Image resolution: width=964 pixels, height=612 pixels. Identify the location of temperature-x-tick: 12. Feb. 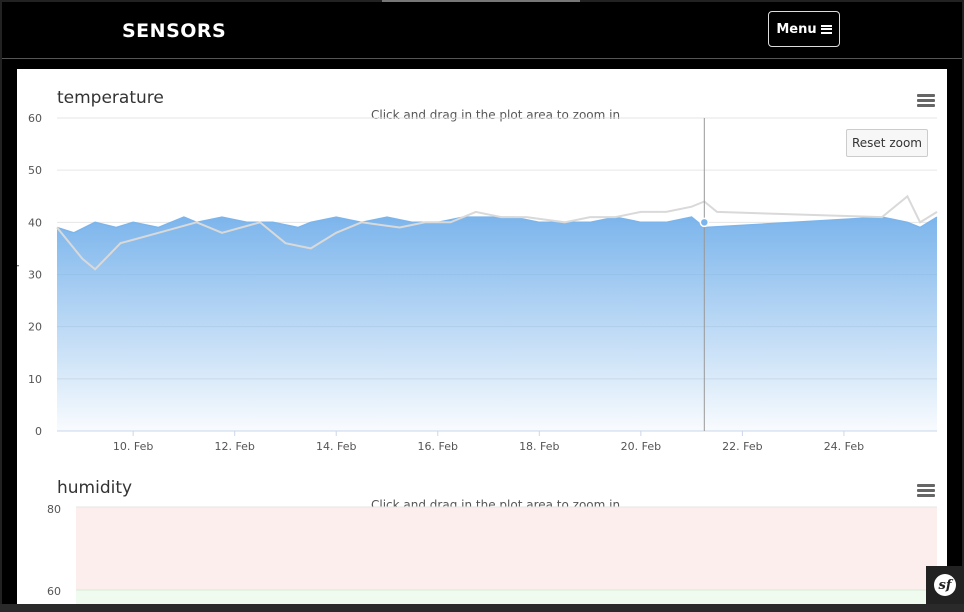
(234, 446).